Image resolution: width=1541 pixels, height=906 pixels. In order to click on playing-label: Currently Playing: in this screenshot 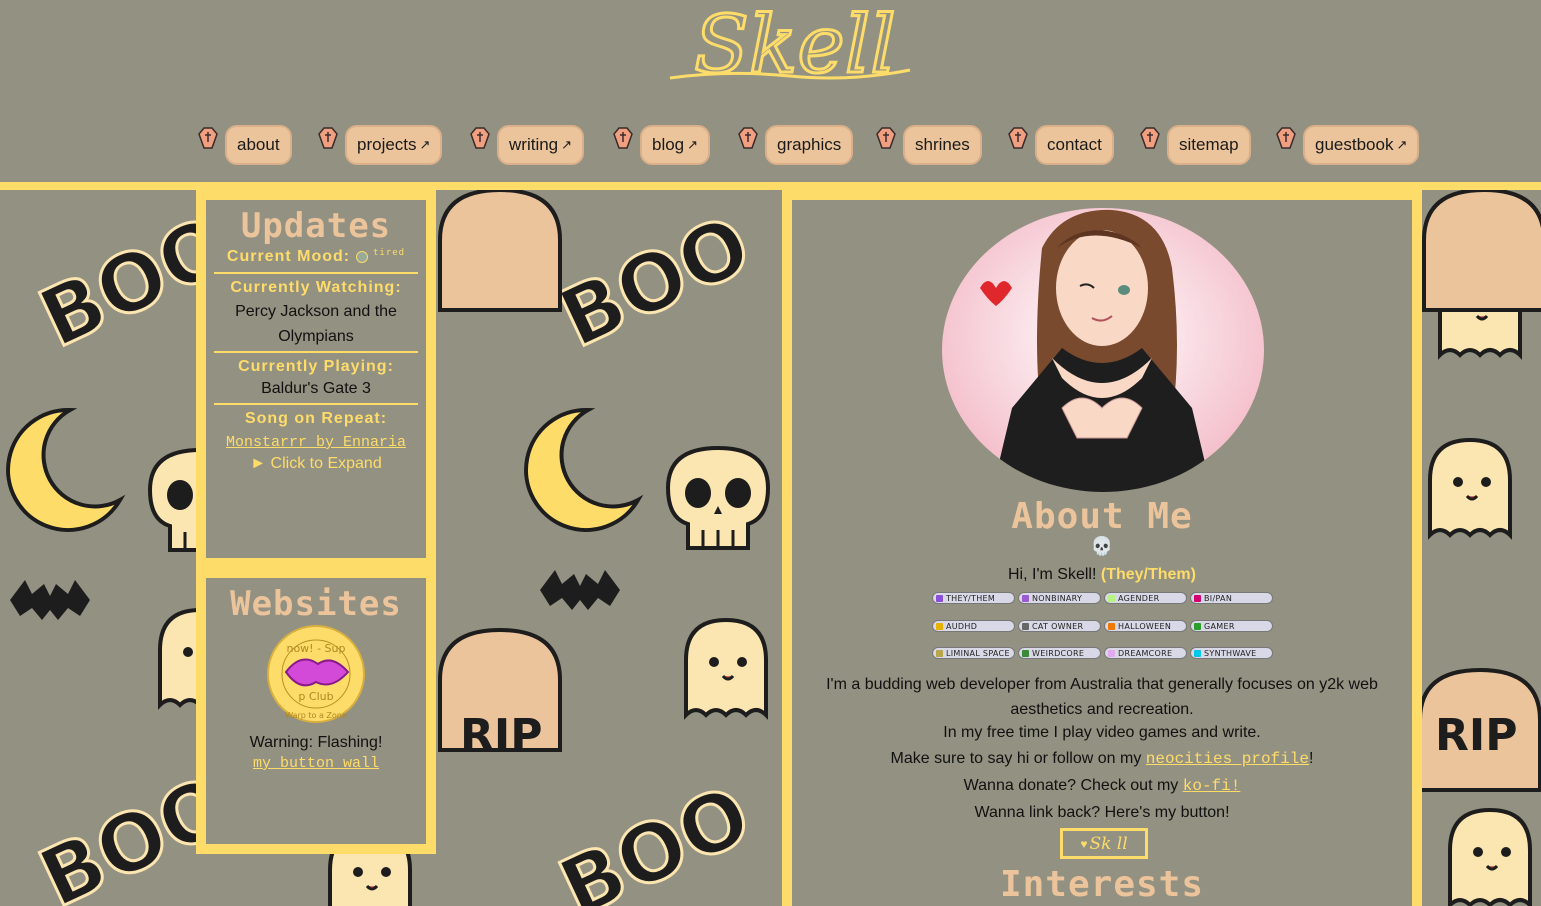, I will do `click(316, 366)`.